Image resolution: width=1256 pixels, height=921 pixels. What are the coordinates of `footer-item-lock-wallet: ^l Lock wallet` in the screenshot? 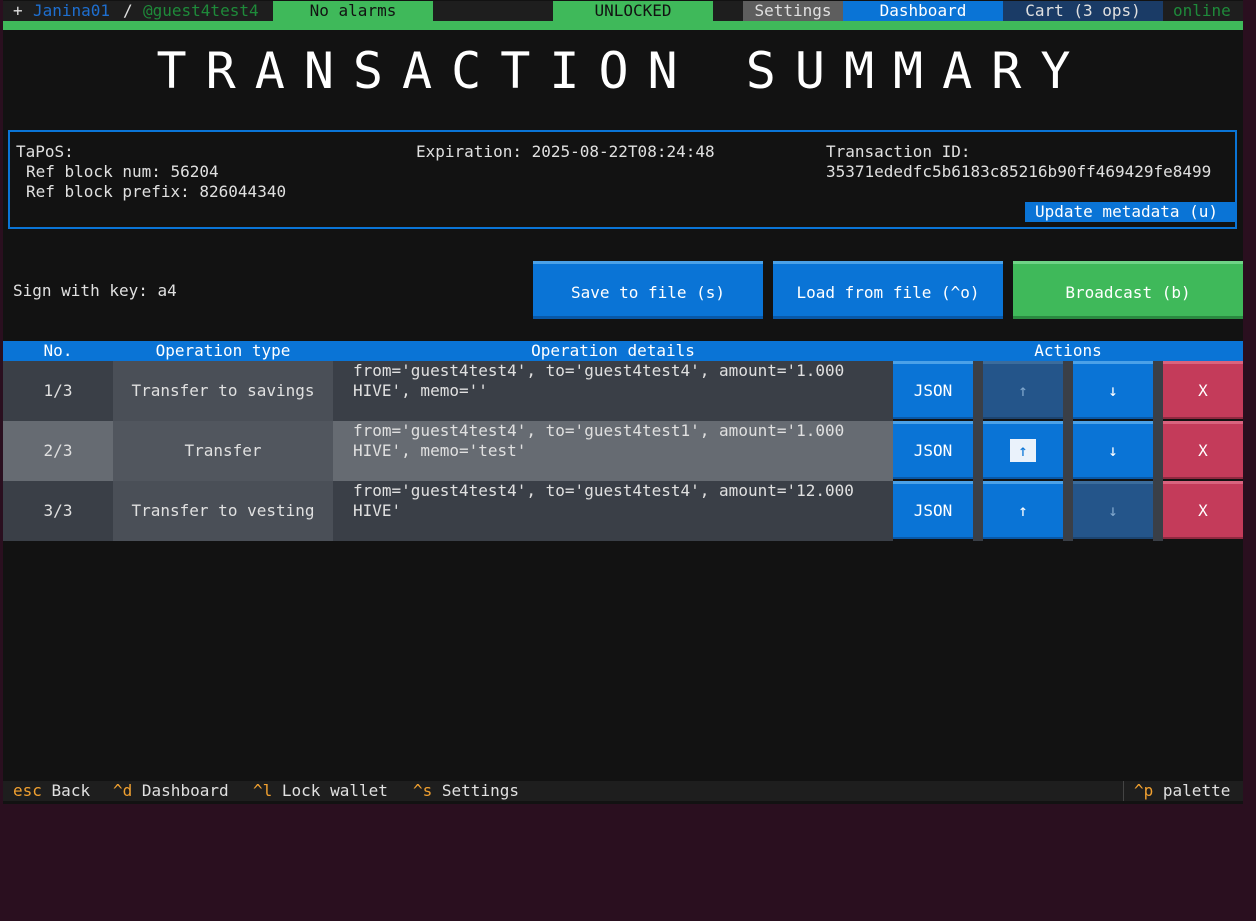 It's located at (320, 791).